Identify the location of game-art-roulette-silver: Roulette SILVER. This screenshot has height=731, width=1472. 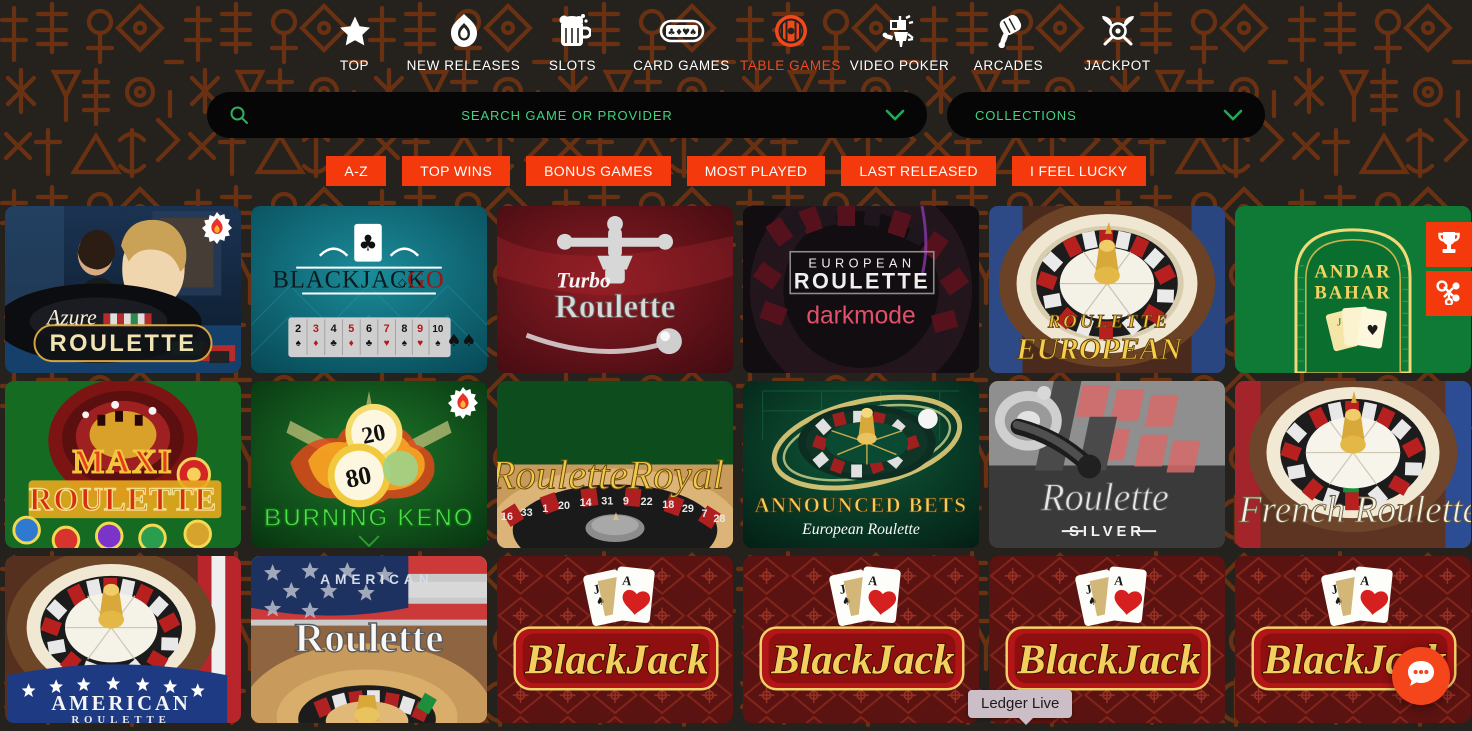
(1107, 464).